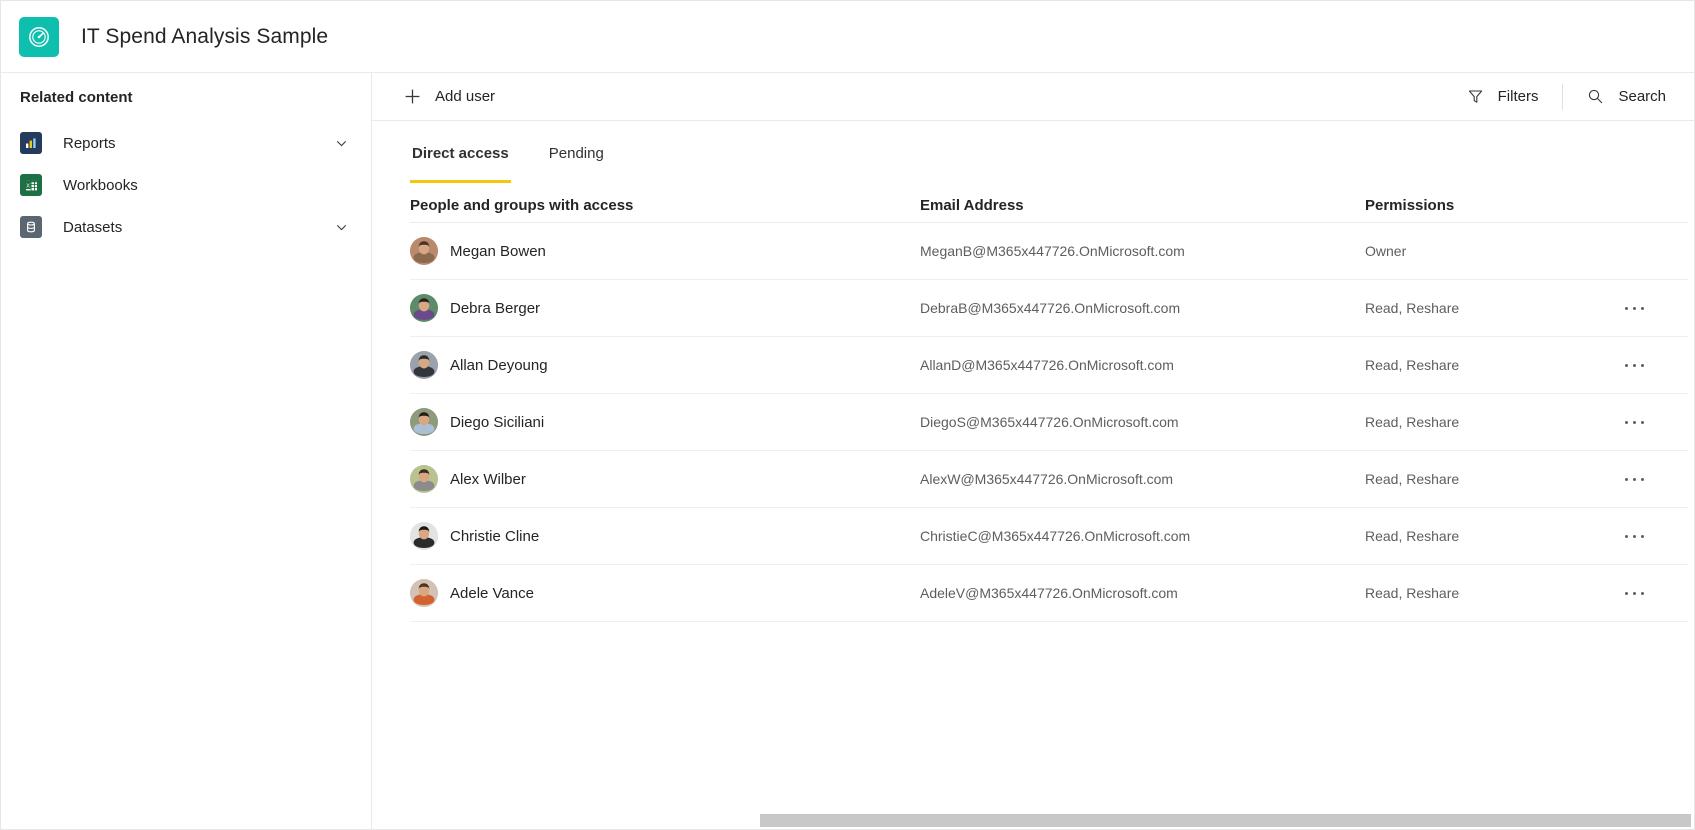 The height and width of the screenshot is (830, 1695). I want to click on column-header-permissions: Permissions, so click(1410, 205).